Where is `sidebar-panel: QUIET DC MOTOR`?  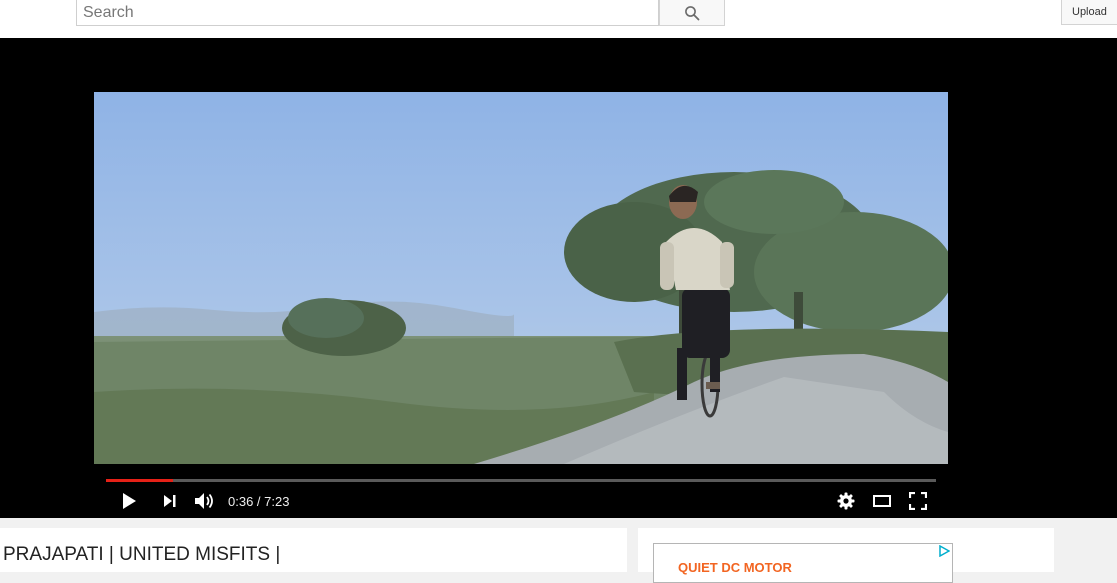
sidebar-panel: QUIET DC MOTOR is located at coordinates (846, 555).